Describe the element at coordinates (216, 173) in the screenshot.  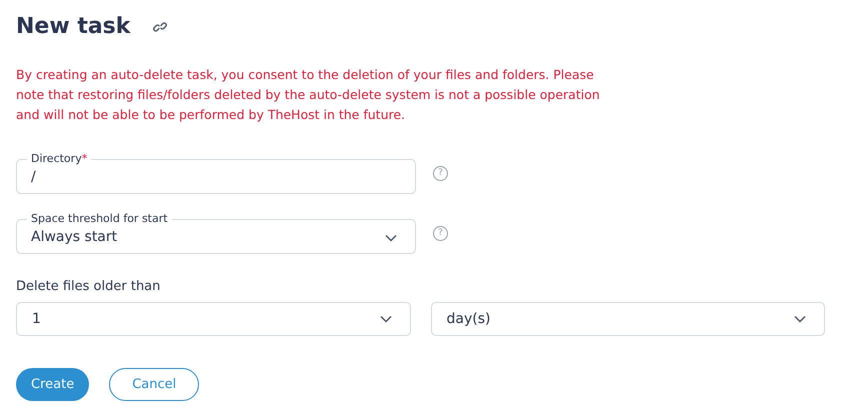
I see `input-field: Directory* /` at that location.